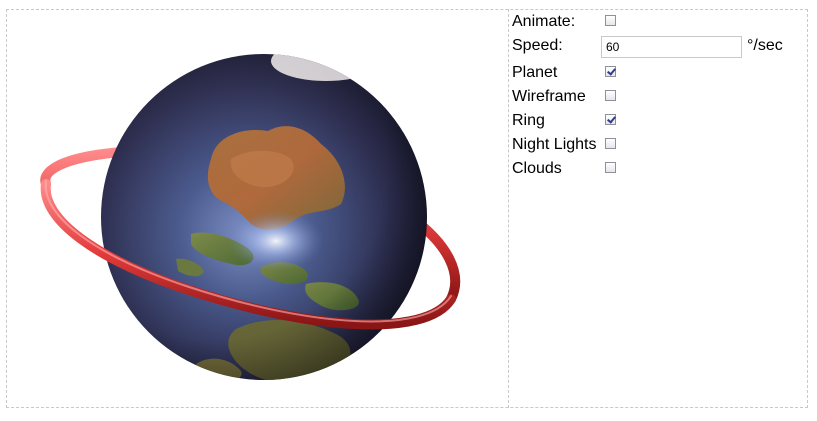 The height and width of the screenshot is (421, 817). I want to click on animate-label: Animate:, so click(544, 21).